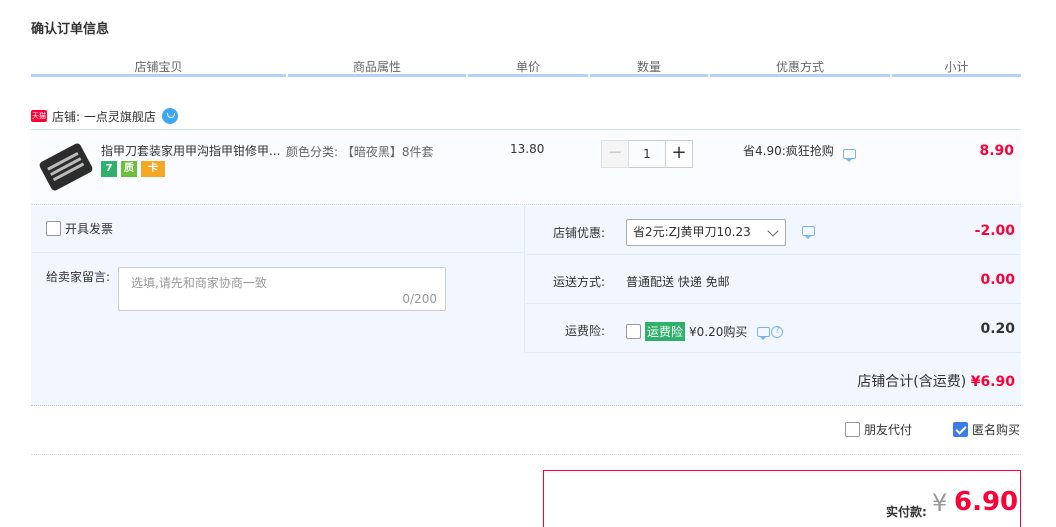 This screenshot has height=527, width=1056. Describe the element at coordinates (852, 429) in the screenshot. I see `friend-pay-checkbox` at that location.